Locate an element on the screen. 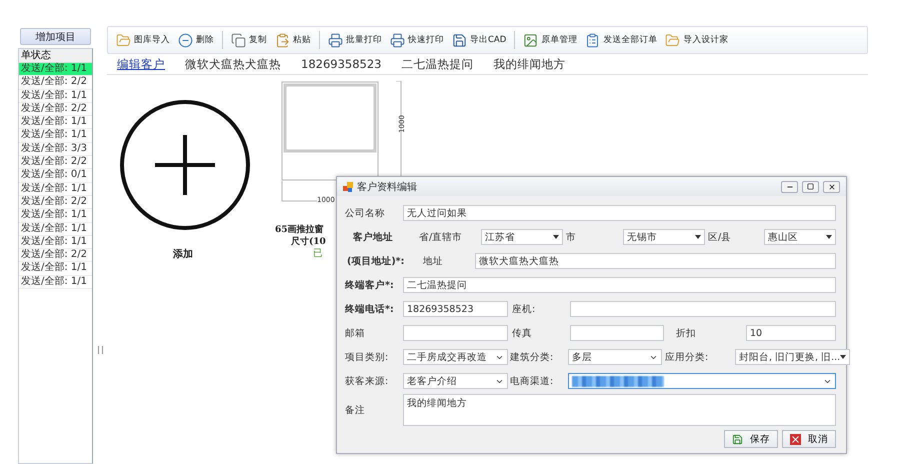  discount-field: 10 is located at coordinates (791, 333).